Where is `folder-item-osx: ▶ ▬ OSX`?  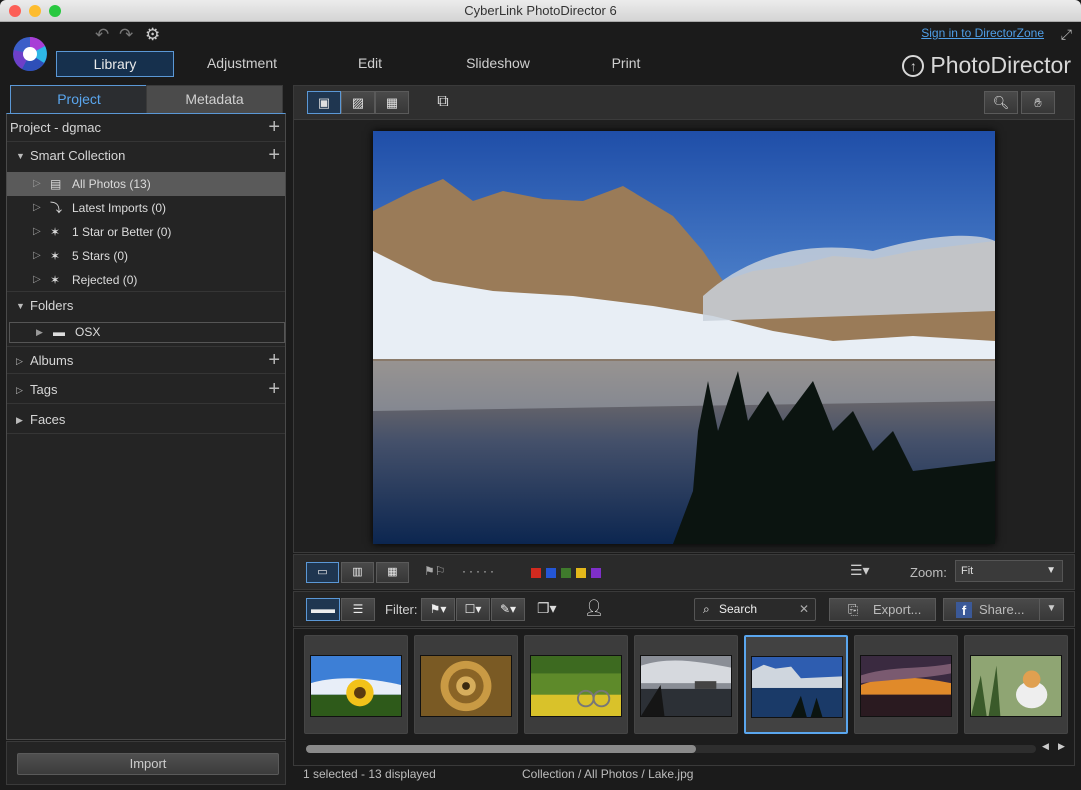 folder-item-osx: ▶ ▬ OSX is located at coordinates (147, 332).